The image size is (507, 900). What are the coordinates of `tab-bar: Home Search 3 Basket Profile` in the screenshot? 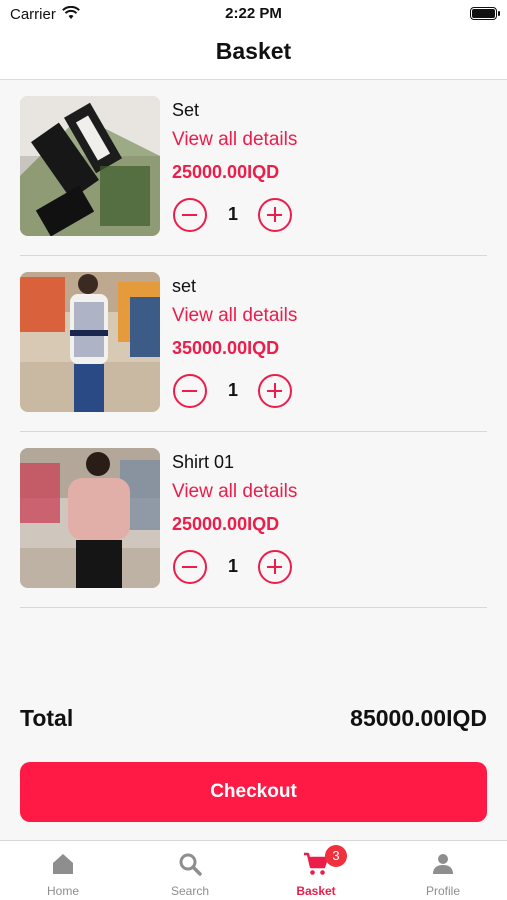 It's located at (253, 870).